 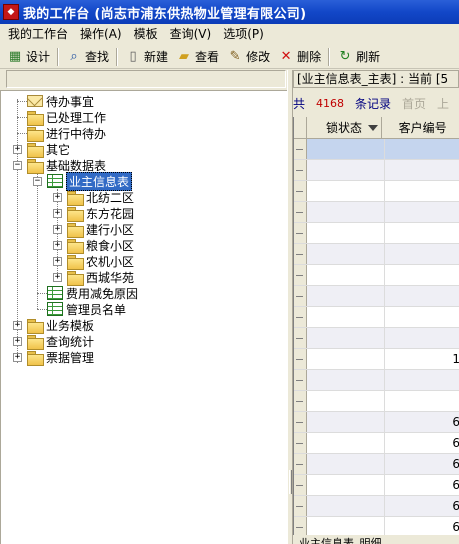 I want to click on tree-item-fee-reason: 费用减免原因, so click(x=92, y=293).